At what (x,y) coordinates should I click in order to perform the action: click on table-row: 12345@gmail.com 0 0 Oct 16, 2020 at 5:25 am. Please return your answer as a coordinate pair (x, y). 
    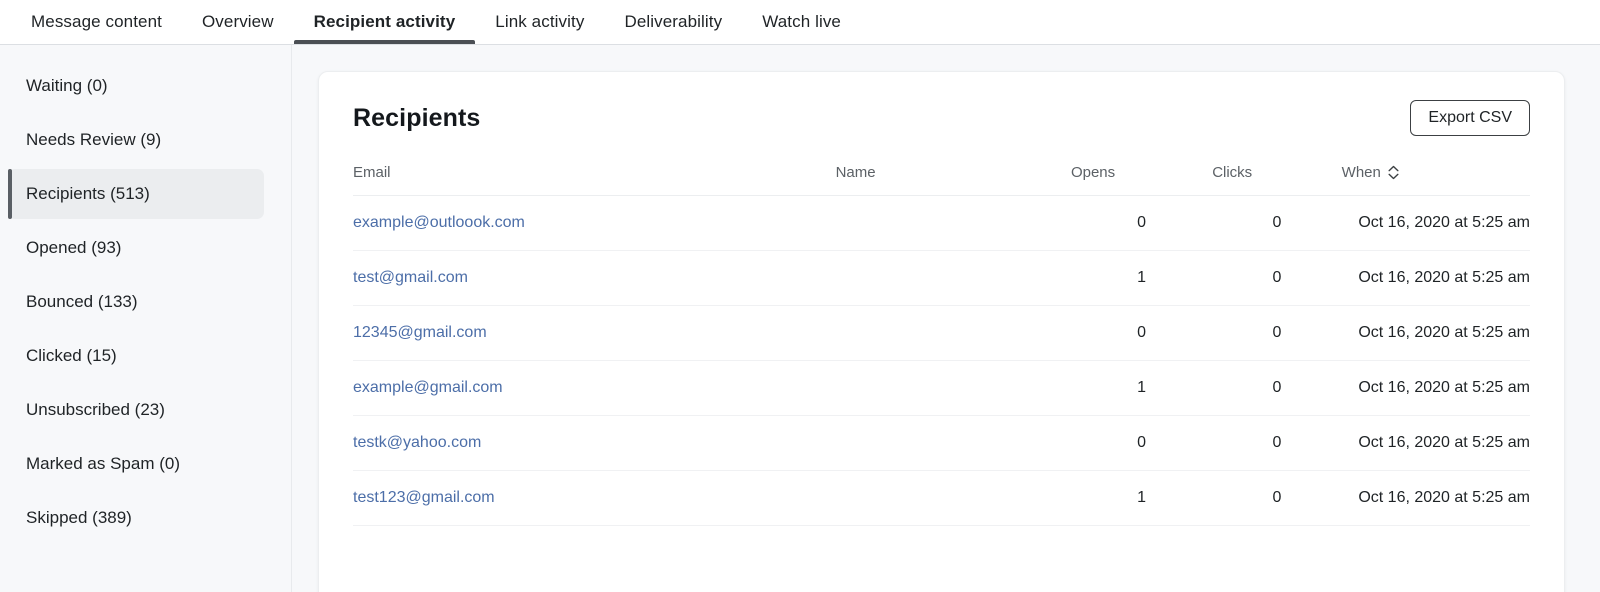
    Looking at the image, I should click on (941, 333).